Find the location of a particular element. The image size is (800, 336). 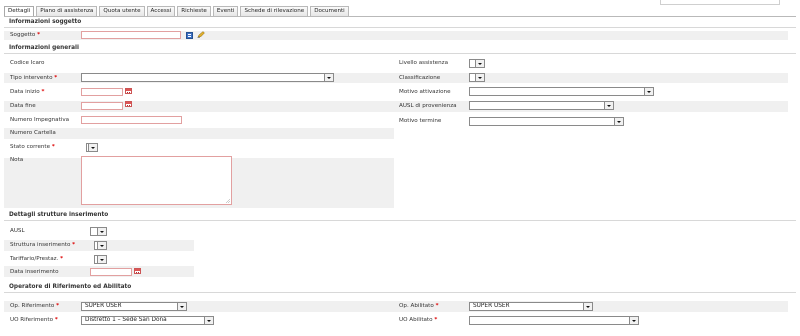

struttura-inserimento-select is located at coordinates (100, 245).